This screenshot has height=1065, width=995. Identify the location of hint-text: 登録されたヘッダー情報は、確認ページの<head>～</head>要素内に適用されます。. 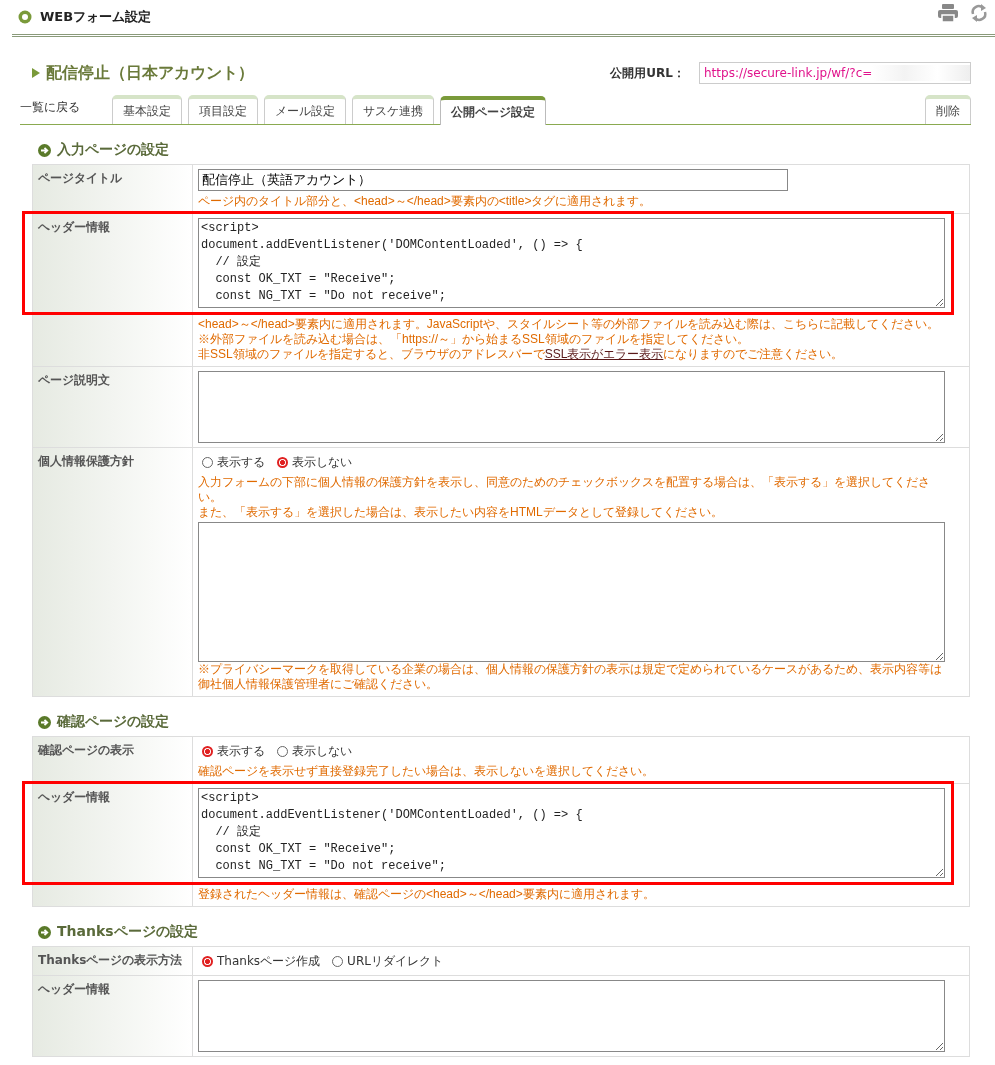
(427, 894).